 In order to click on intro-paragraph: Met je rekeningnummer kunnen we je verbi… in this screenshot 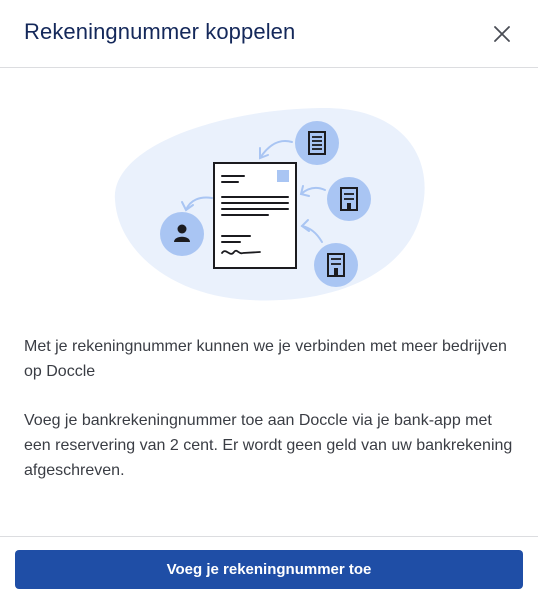, I will do `click(265, 359)`.